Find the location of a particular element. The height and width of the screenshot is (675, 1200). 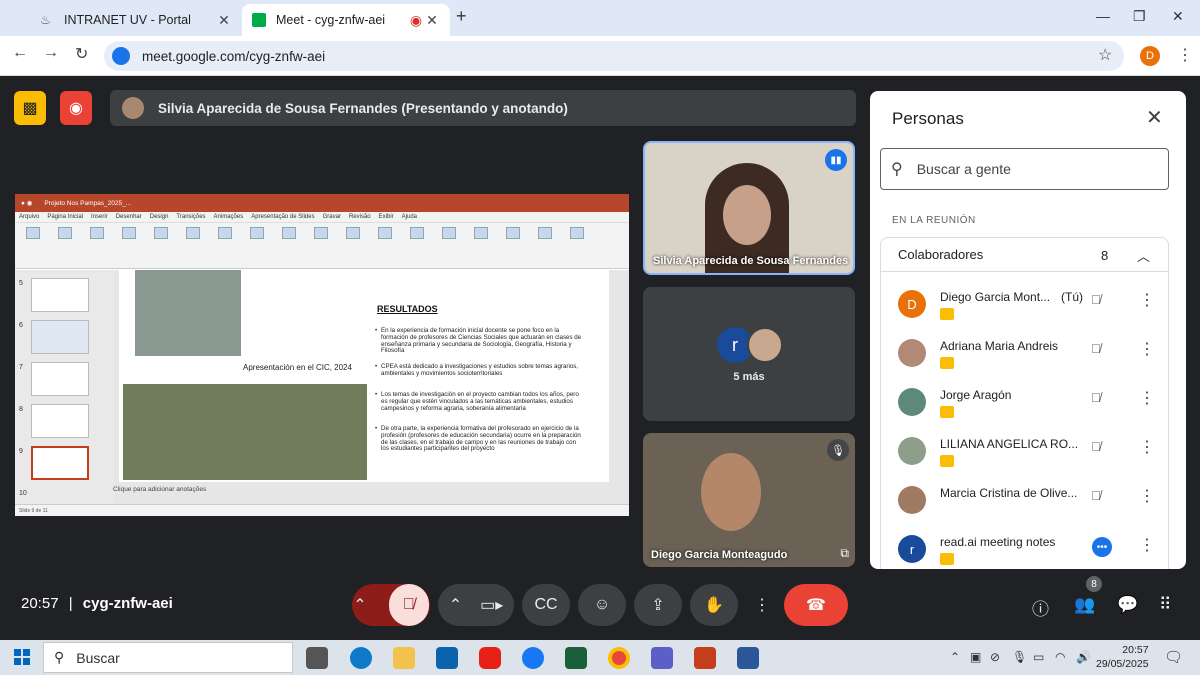

restore-icon: ❐ is located at coordinates (1139, 16).